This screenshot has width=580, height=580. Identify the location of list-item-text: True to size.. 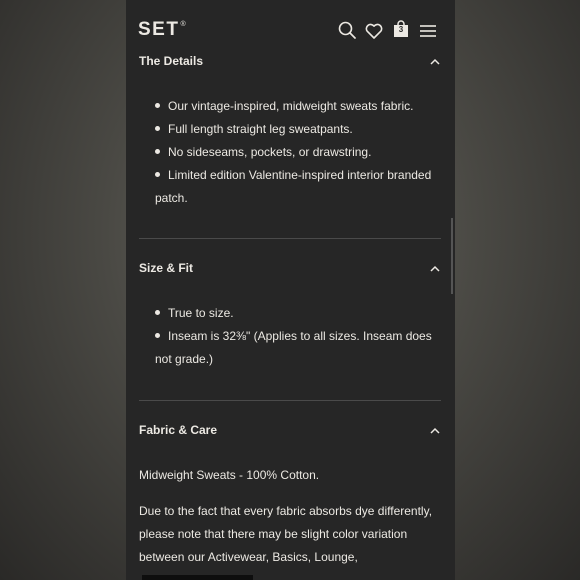
(201, 313).